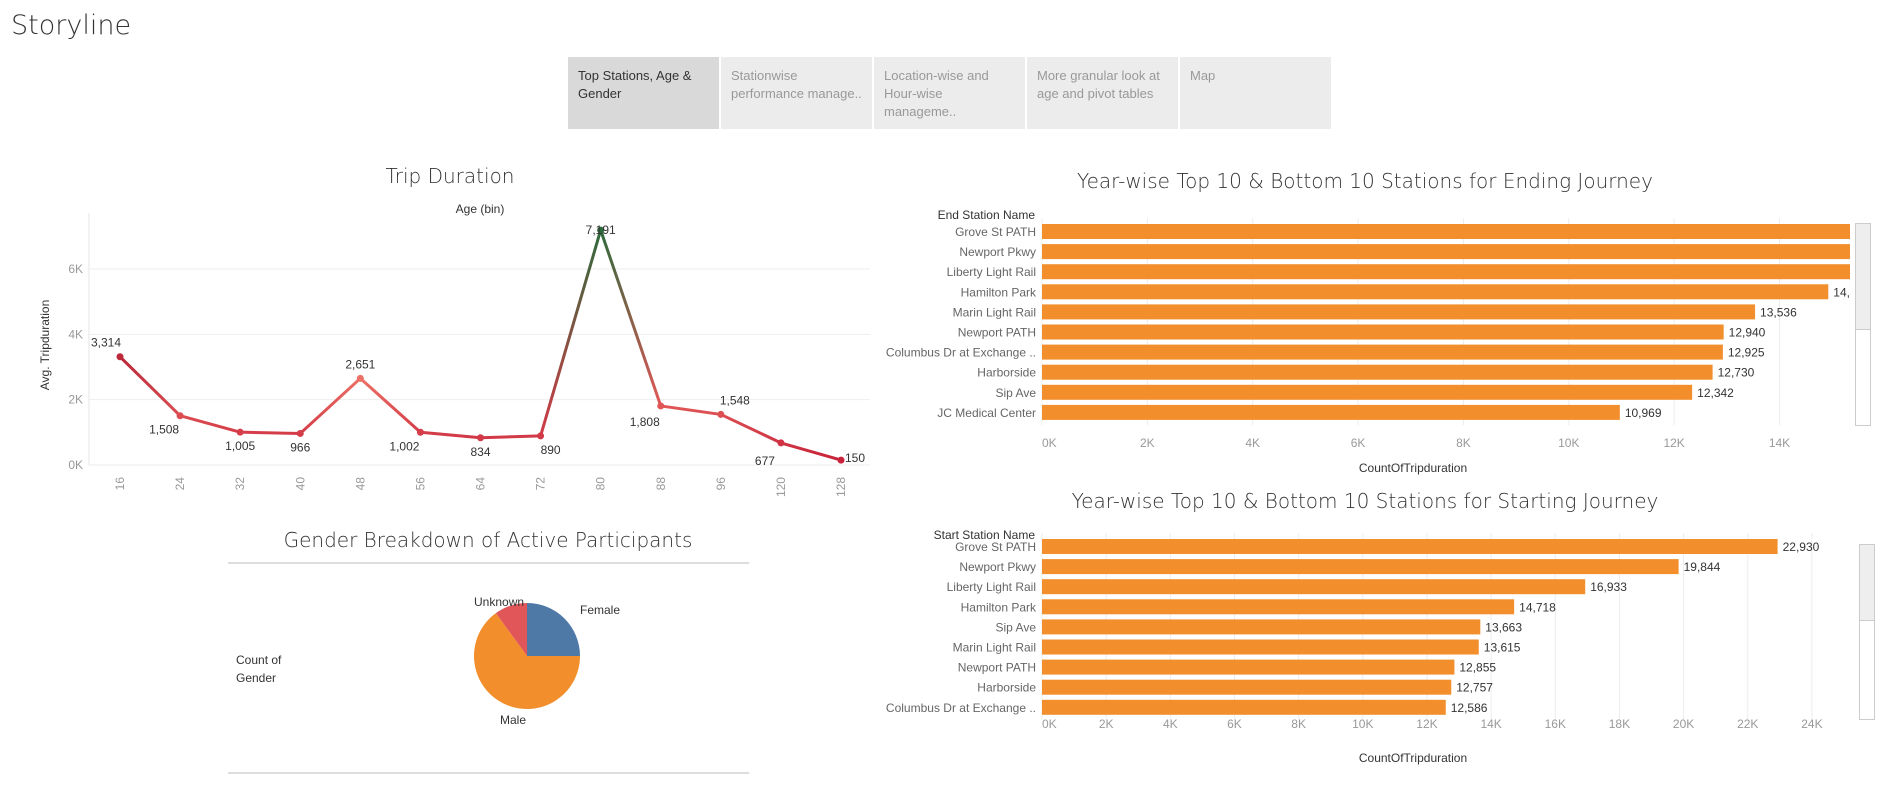  Describe the element at coordinates (643, 93) in the screenshot. I see `tab-top-stations: Top Stations, Age & Gender` at that location.